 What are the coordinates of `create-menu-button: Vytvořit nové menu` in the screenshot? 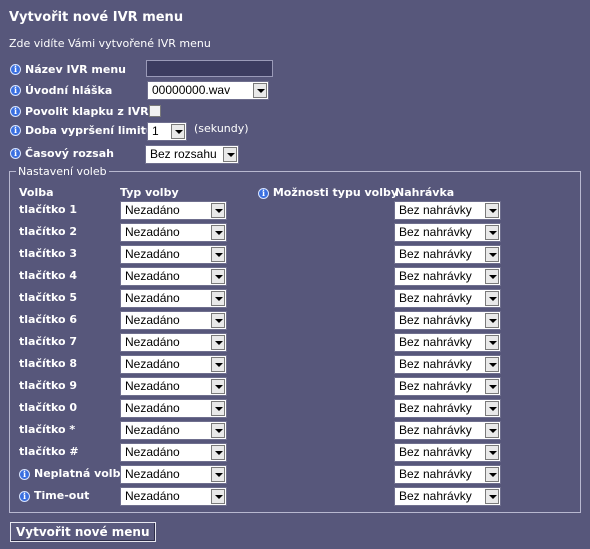 It's located at (83, 532).